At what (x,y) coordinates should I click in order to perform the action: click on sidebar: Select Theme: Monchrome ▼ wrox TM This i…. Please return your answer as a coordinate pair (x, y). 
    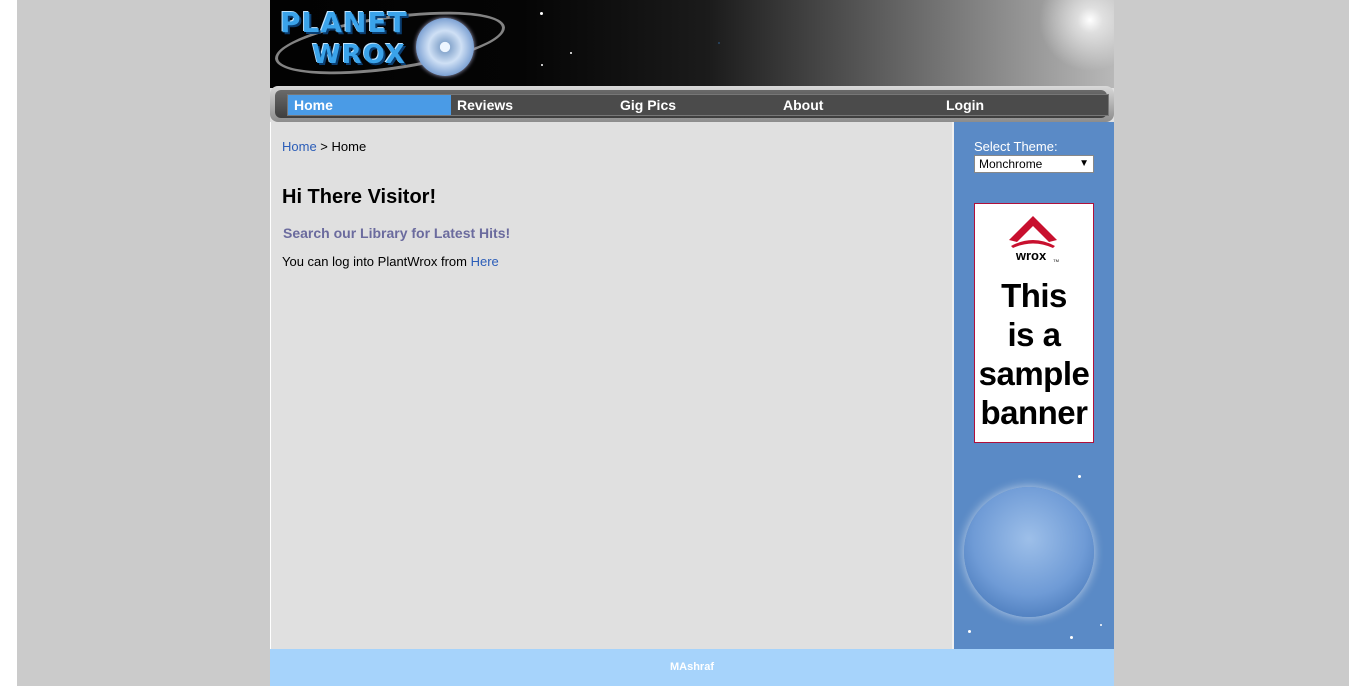
    Looking at the image, I should click on (1033, 385).